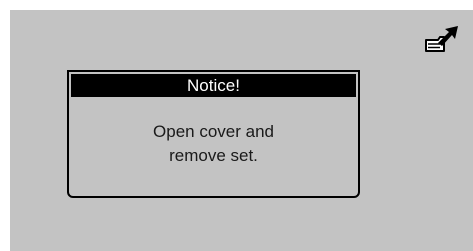 This screenshot has height=251, width=473. Describe the element at coordinates (441, 39) in the screenshot. I see `hand-pointing-up-icon` at that location.